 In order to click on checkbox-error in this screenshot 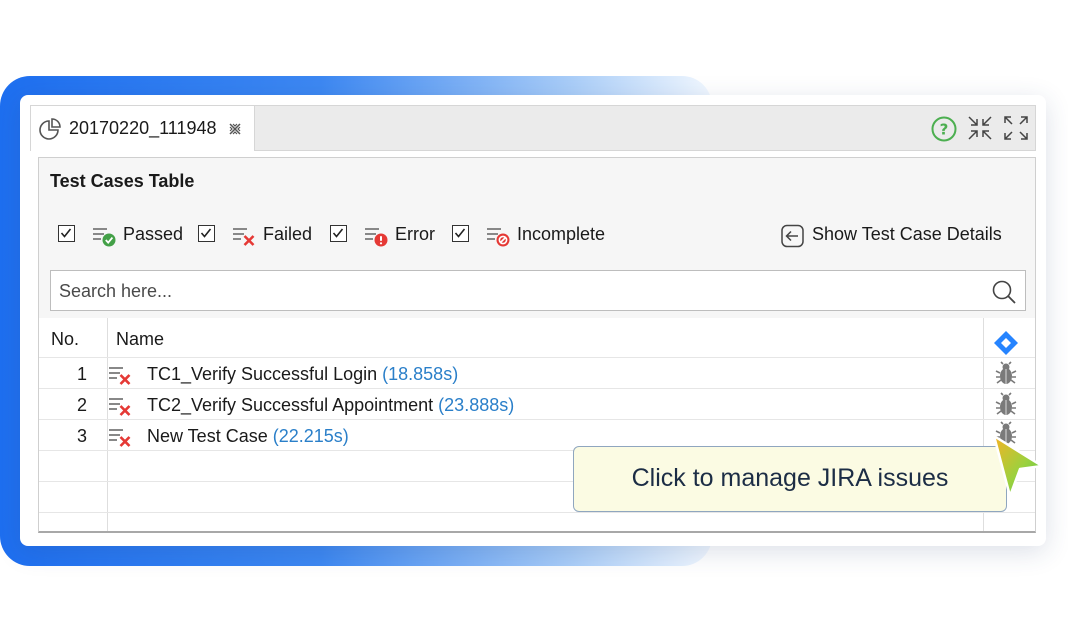, I will do `click(338, 233)`.